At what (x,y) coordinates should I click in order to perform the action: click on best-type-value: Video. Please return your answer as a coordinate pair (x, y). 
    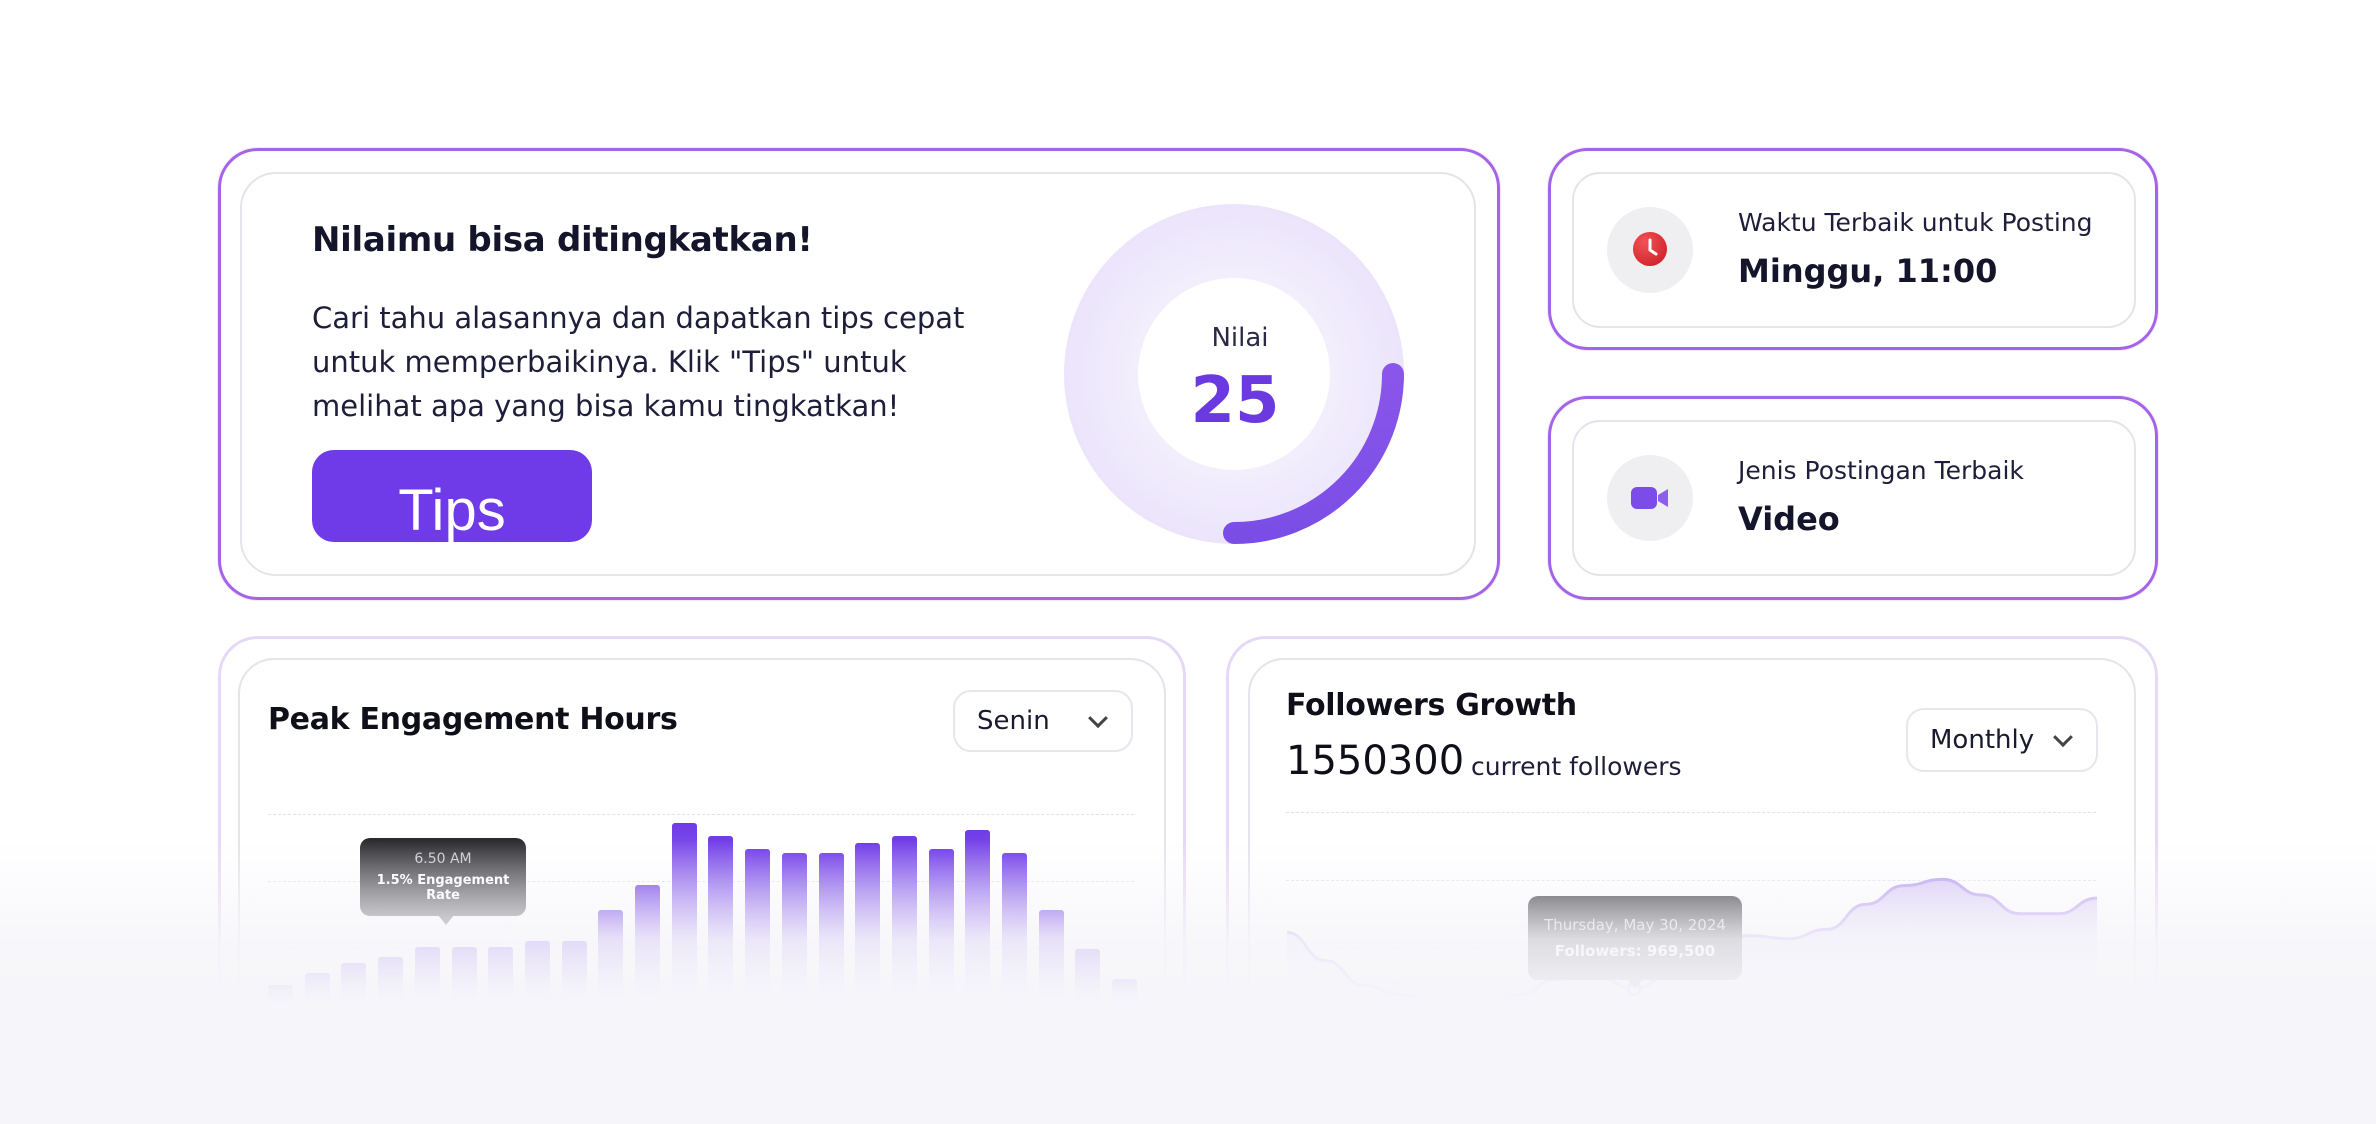
    Looking at the image, I should click on (1789, 519).